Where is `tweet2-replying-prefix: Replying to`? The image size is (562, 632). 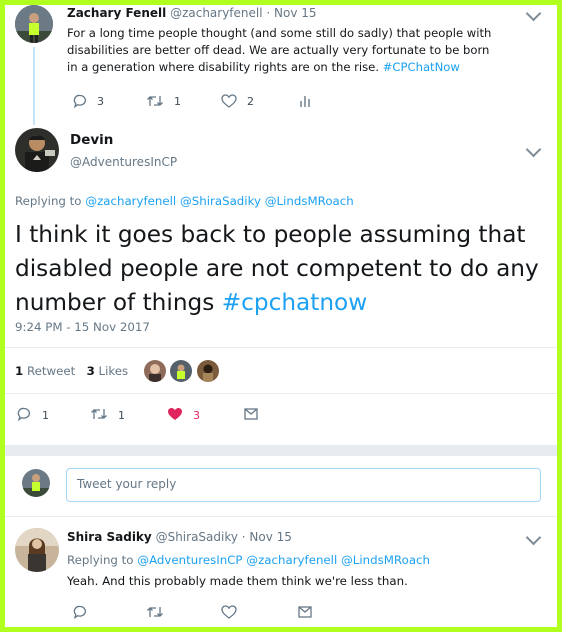 tweet2-replying-prefix: Replying to is located at coordinates (48, 201).